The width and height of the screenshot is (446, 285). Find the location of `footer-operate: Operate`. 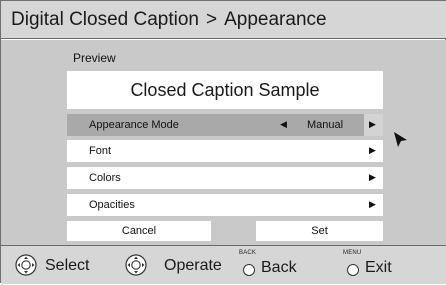

footer-operate: Operate is located at coordinates (176, 265).